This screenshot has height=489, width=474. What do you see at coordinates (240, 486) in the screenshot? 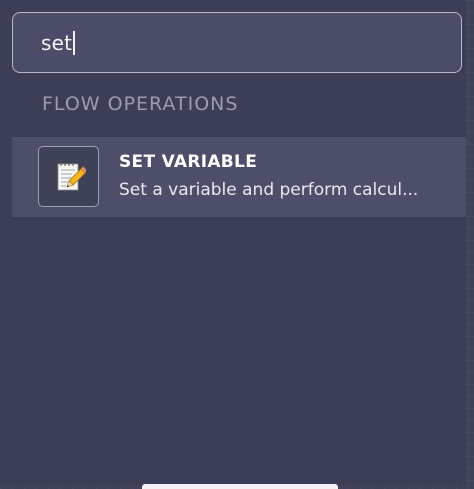
I see `home-indicator` at bounding box center [240, 486].